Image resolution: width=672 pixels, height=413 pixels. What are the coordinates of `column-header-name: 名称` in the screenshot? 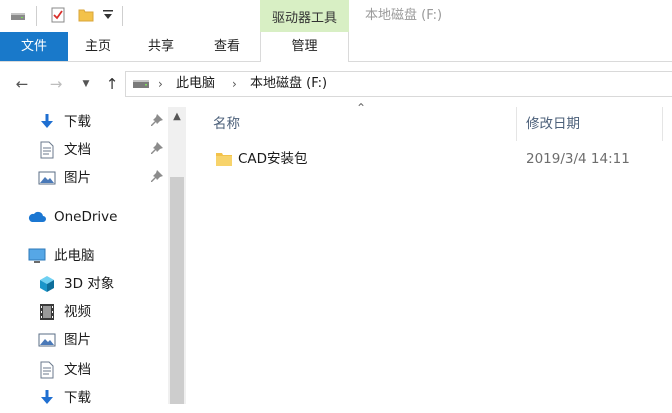 It's located at (226, 124).